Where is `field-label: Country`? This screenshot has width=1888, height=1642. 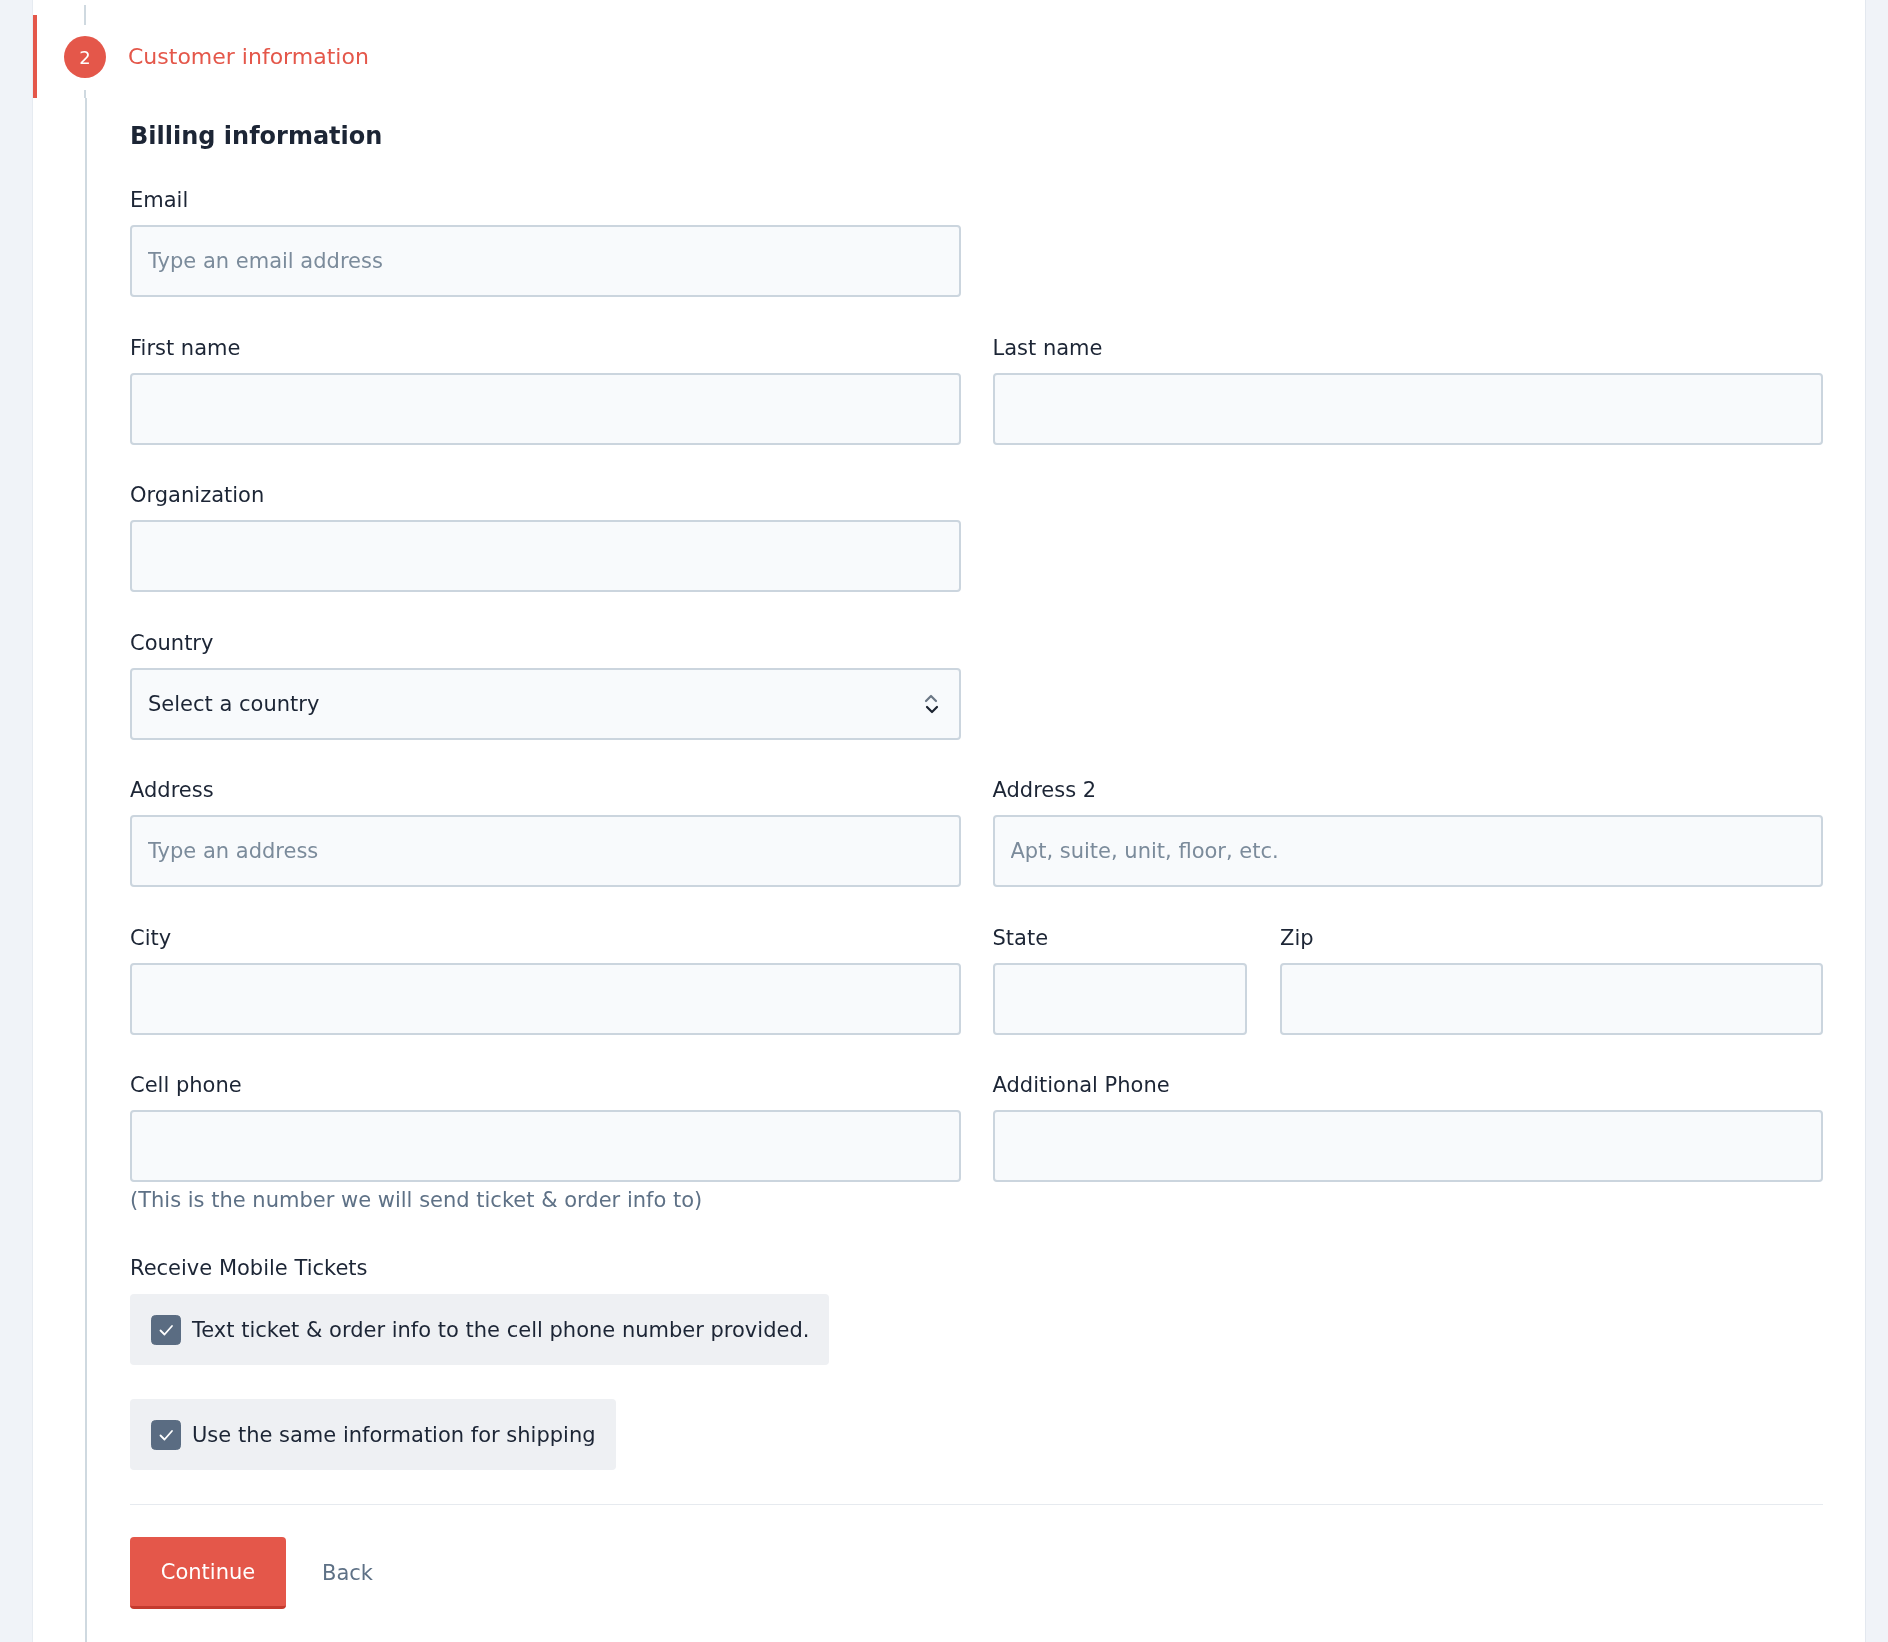
field-label: Country is located at coordinates (172, 643).